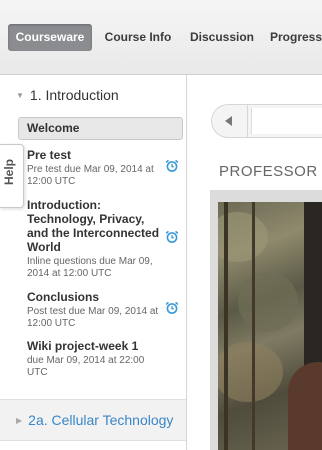  I want to click on help-label: Help, so click(9, 171).